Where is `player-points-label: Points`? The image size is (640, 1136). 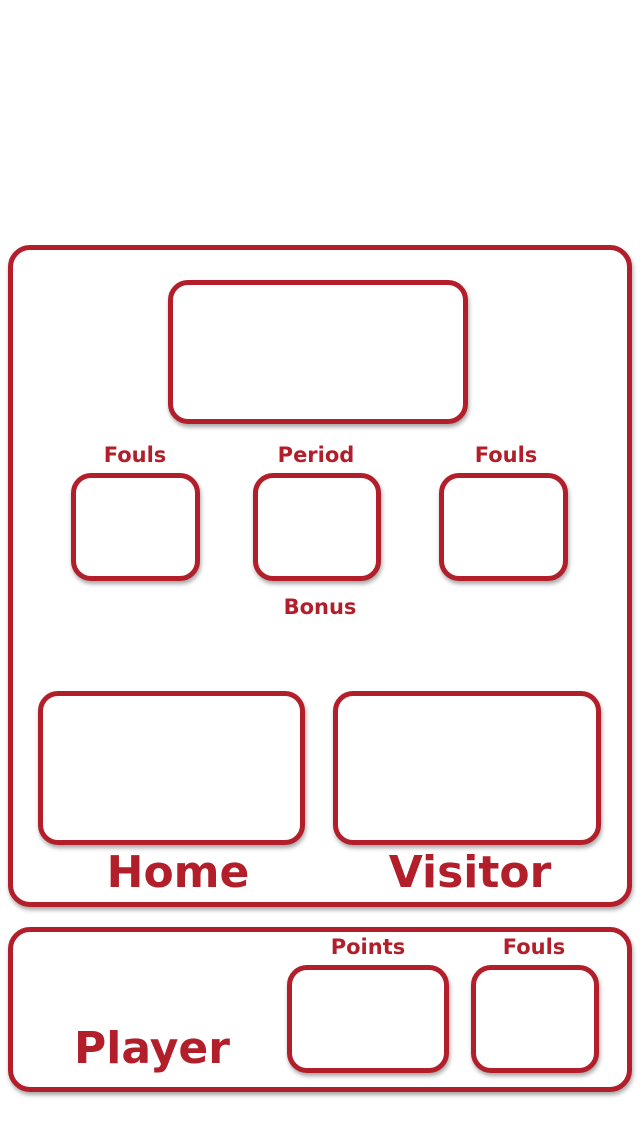
player-points-label: Points is located at coordinates (368, 947).